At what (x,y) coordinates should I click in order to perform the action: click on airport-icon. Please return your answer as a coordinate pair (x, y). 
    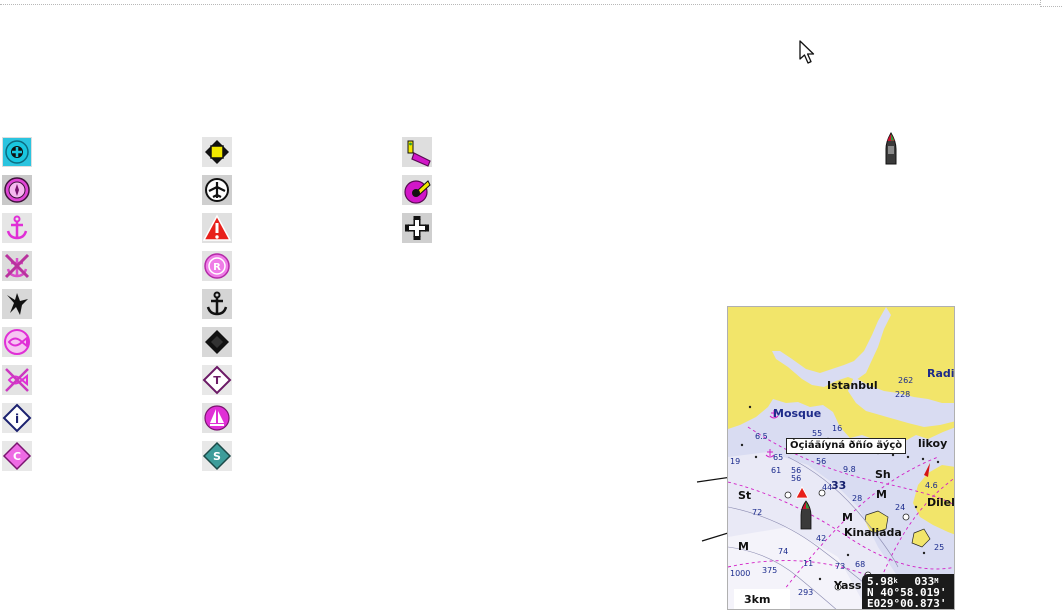
    Looking at the image, I should click on (217, 190).